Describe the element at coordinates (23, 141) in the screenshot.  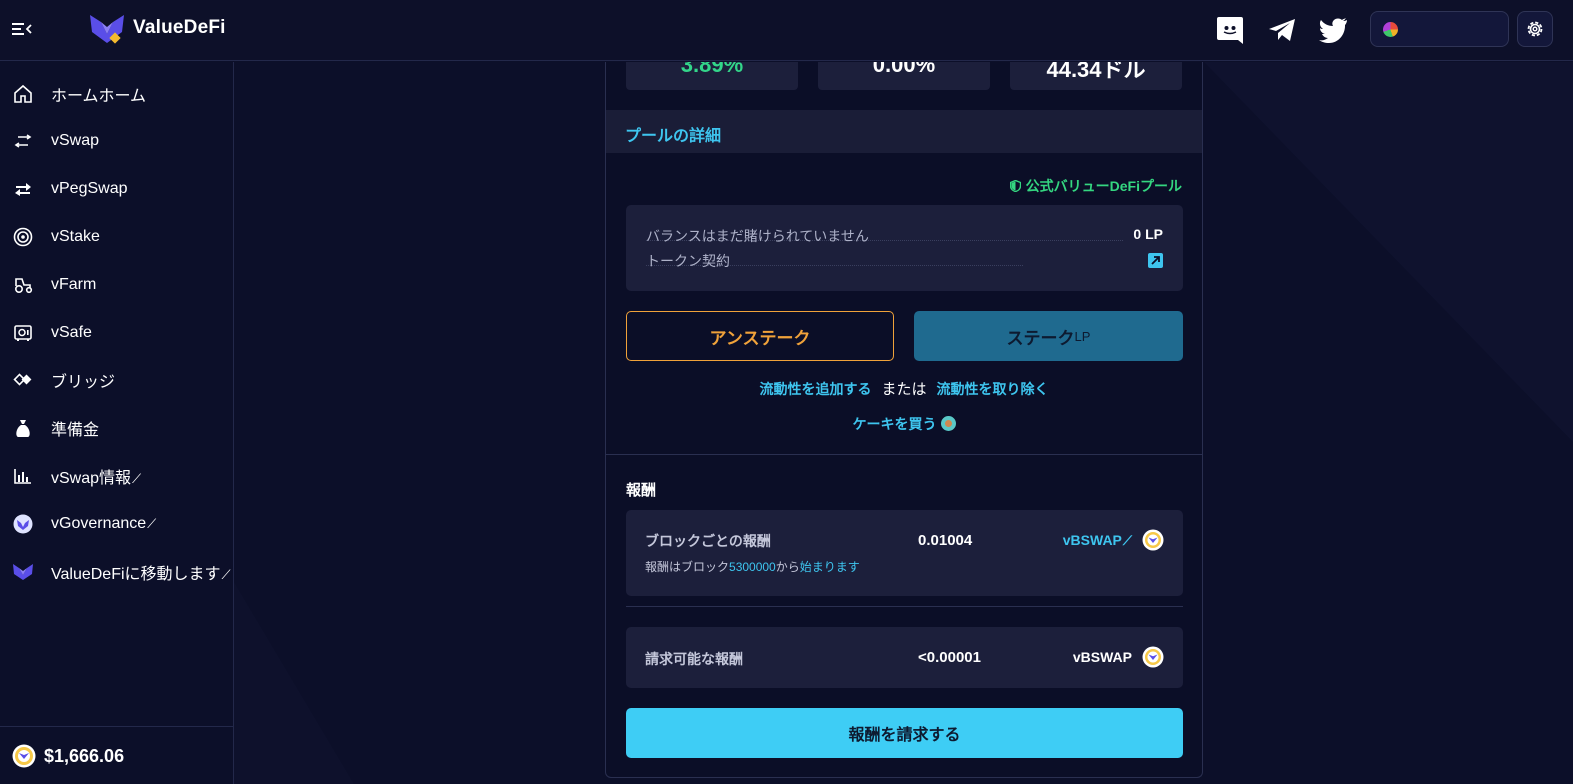
I see `swap-arrows-icon` at that location.